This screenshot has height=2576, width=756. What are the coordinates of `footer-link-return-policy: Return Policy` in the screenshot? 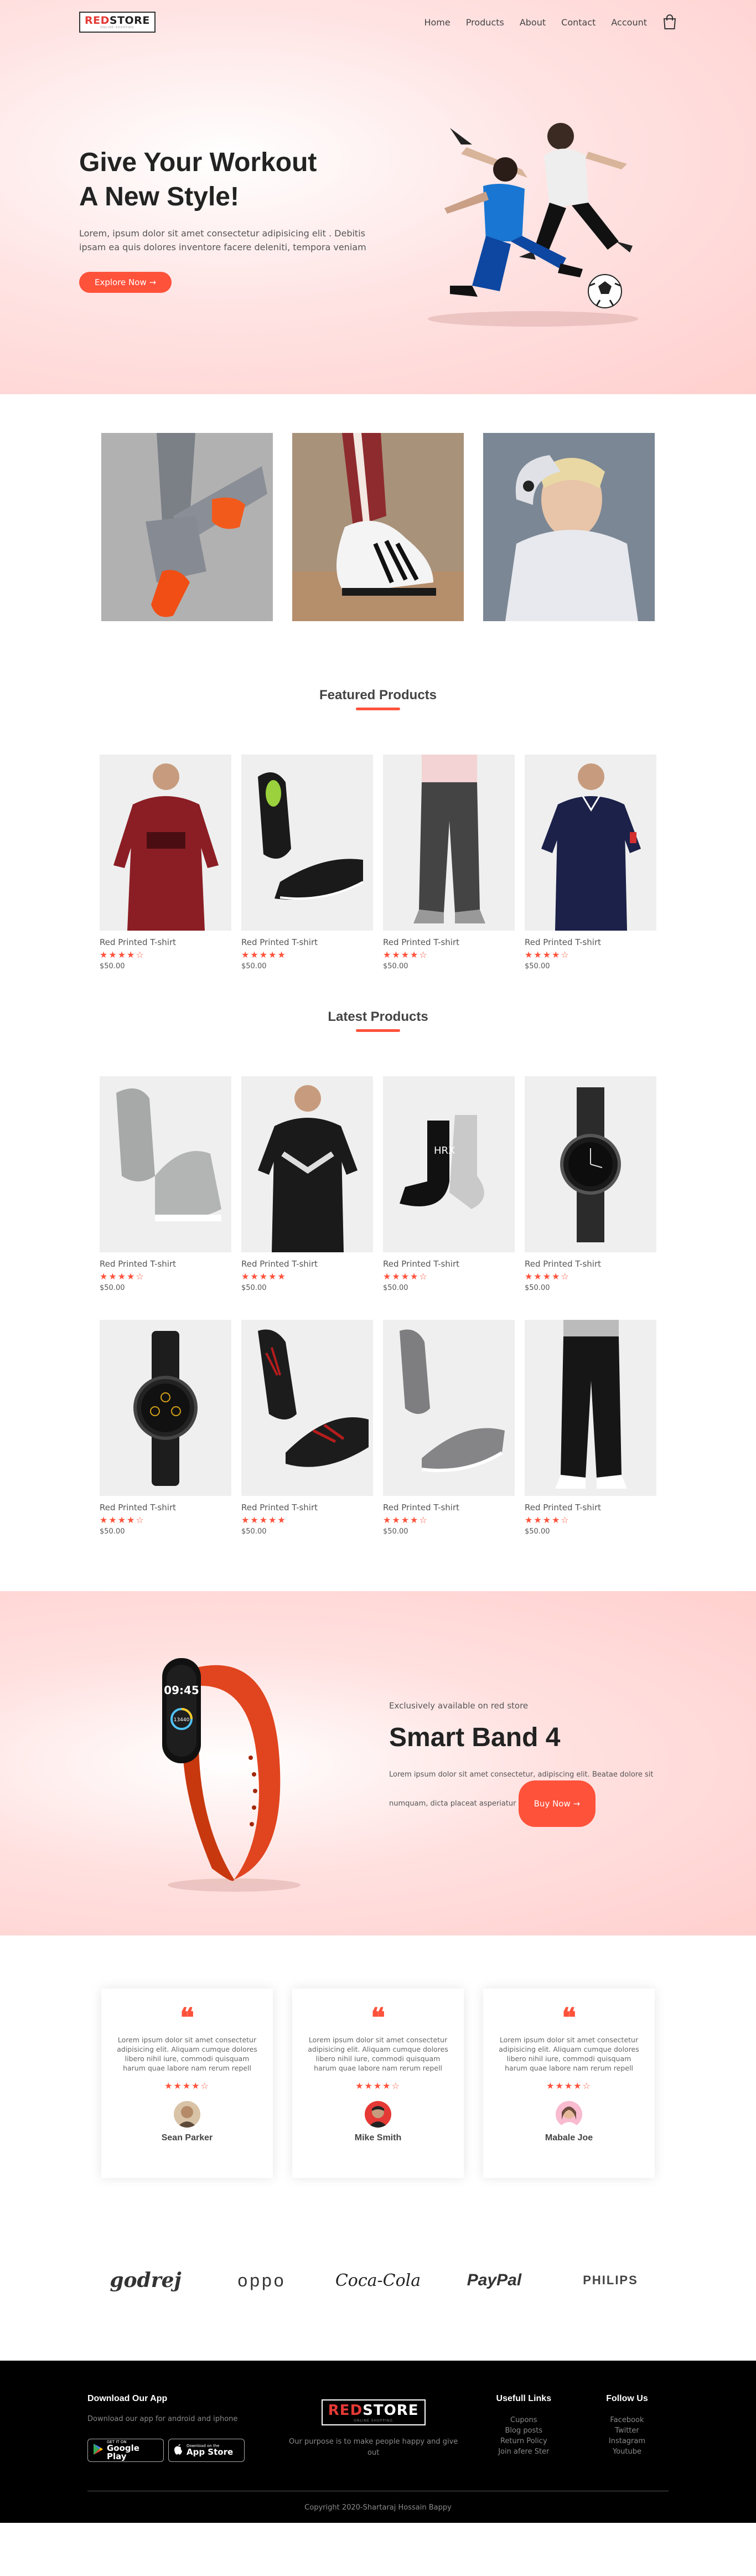 It's located at (523, 2441).